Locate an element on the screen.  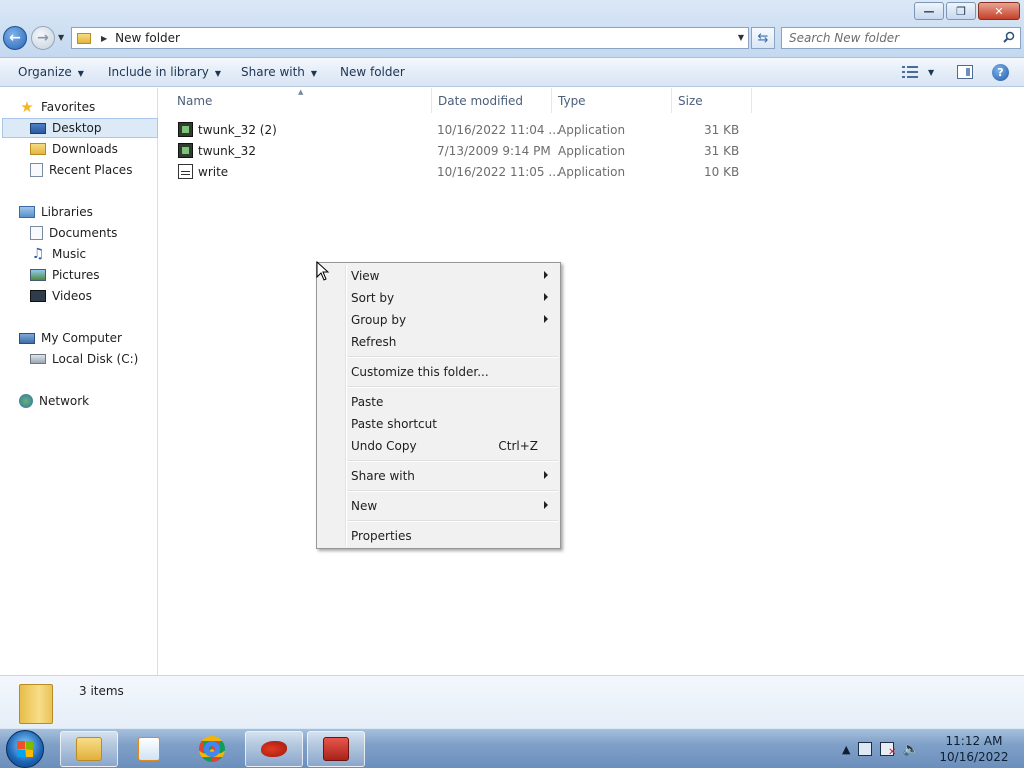
menu-item-paste-shortcut: Paste shortcut is located at coordinates (453, 424).